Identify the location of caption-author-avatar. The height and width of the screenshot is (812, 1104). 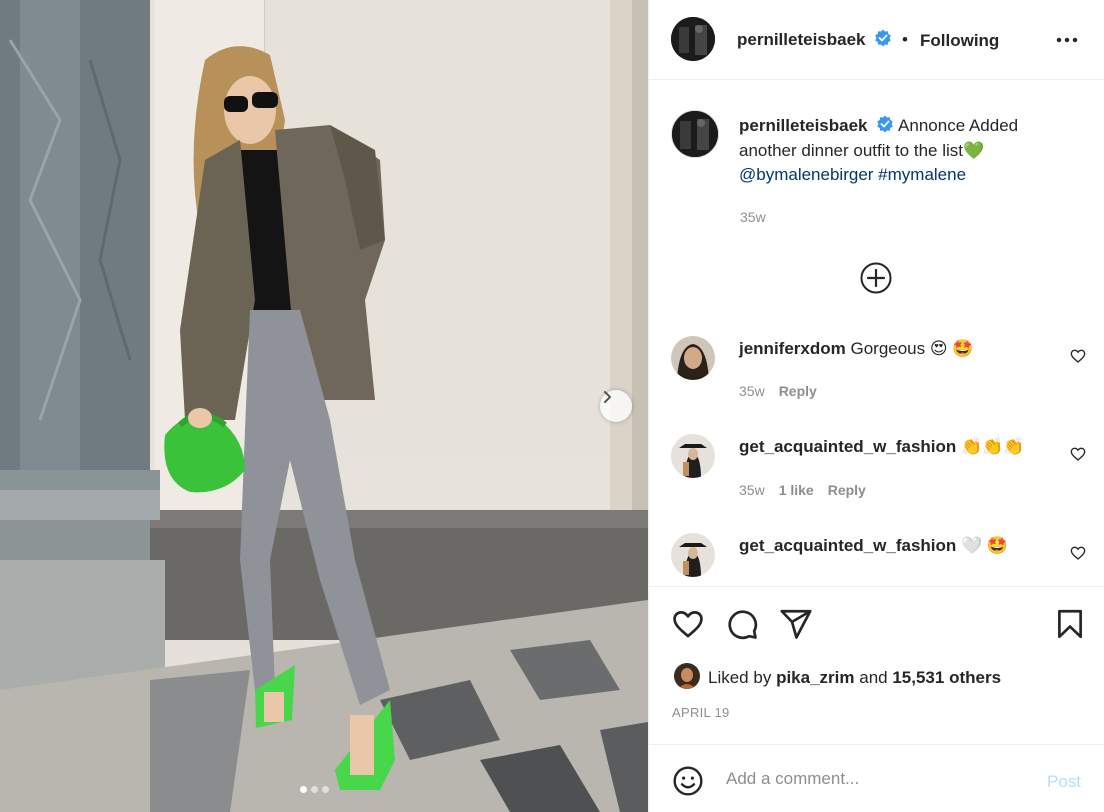
(695, 134).